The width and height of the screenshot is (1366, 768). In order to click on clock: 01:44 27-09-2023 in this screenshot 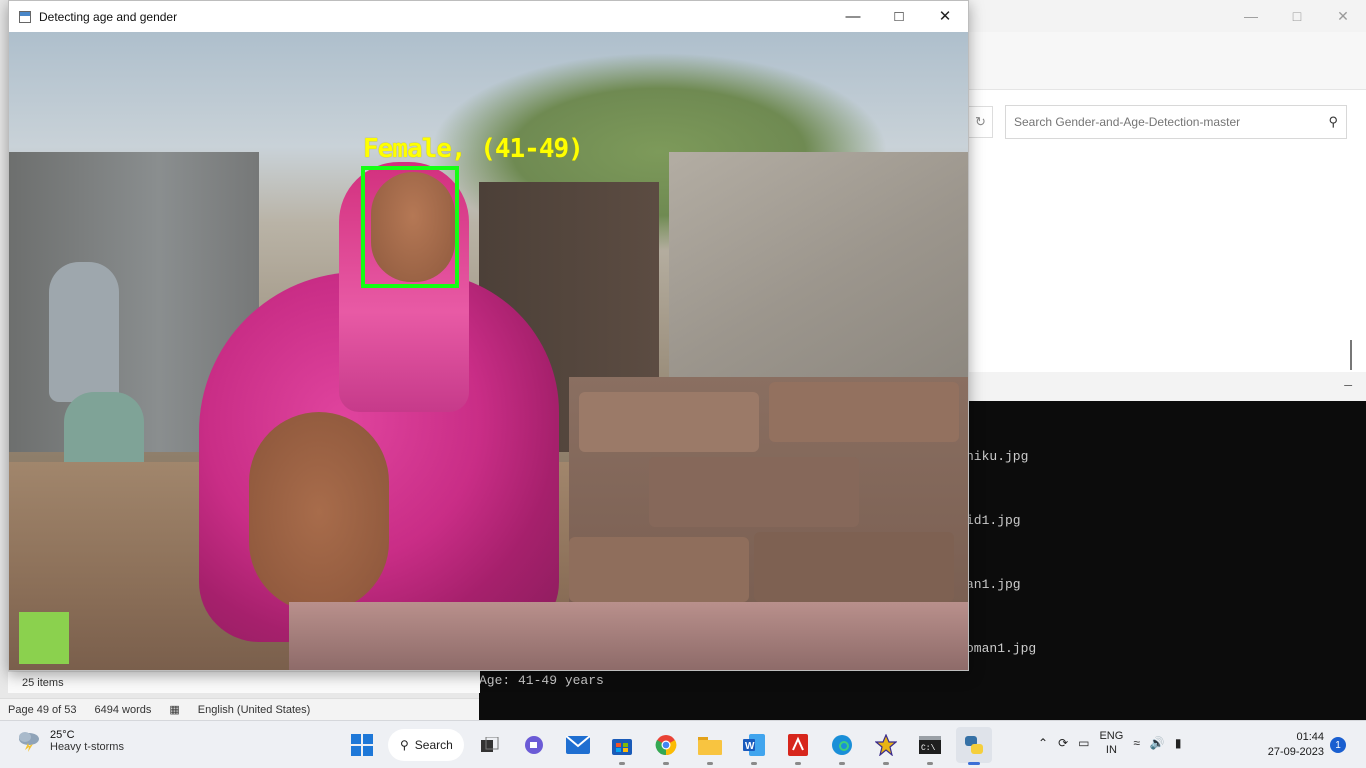, I will do `click(1291, 745)`.